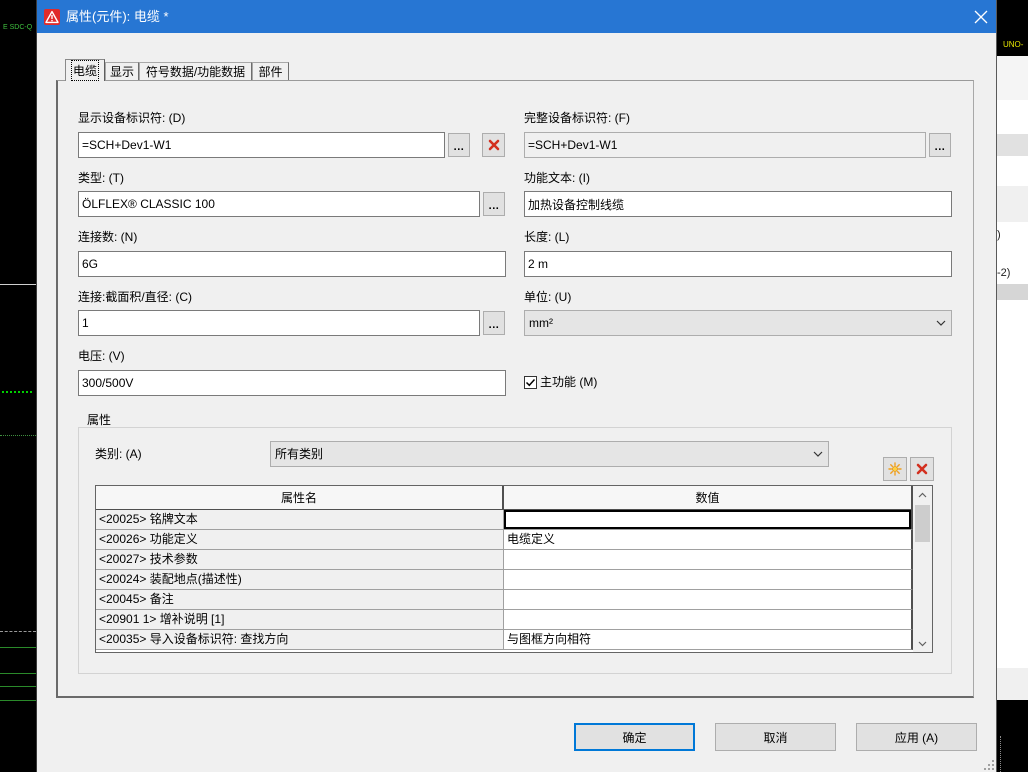  I want to click on voltage-label: 电压: (V), so click(101, 356).